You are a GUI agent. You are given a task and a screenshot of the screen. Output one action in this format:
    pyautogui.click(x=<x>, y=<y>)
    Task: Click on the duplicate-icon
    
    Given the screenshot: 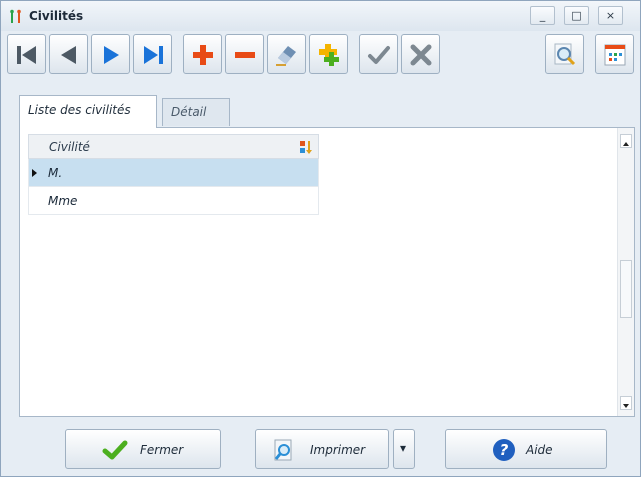 What is the action you would take?
    pyautogui.click(x=329, y=55)
    